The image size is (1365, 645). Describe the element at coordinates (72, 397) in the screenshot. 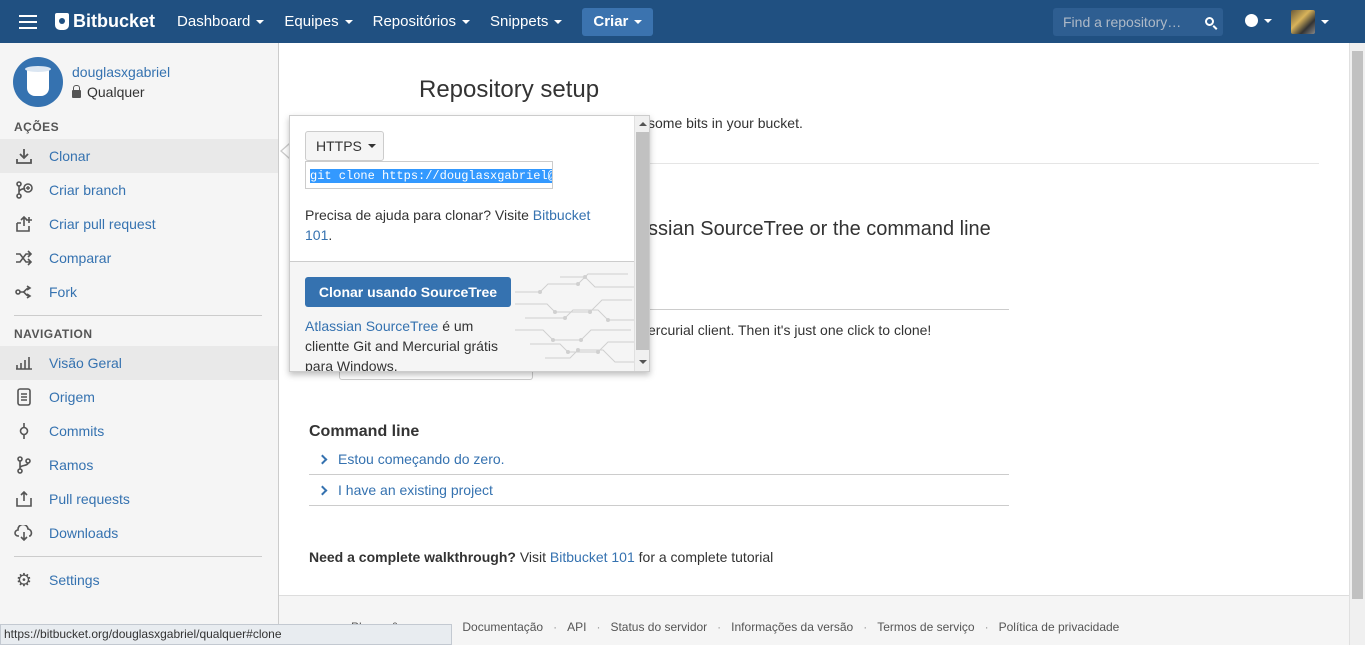

I see `sidebar-item-label: Origem` at that location.